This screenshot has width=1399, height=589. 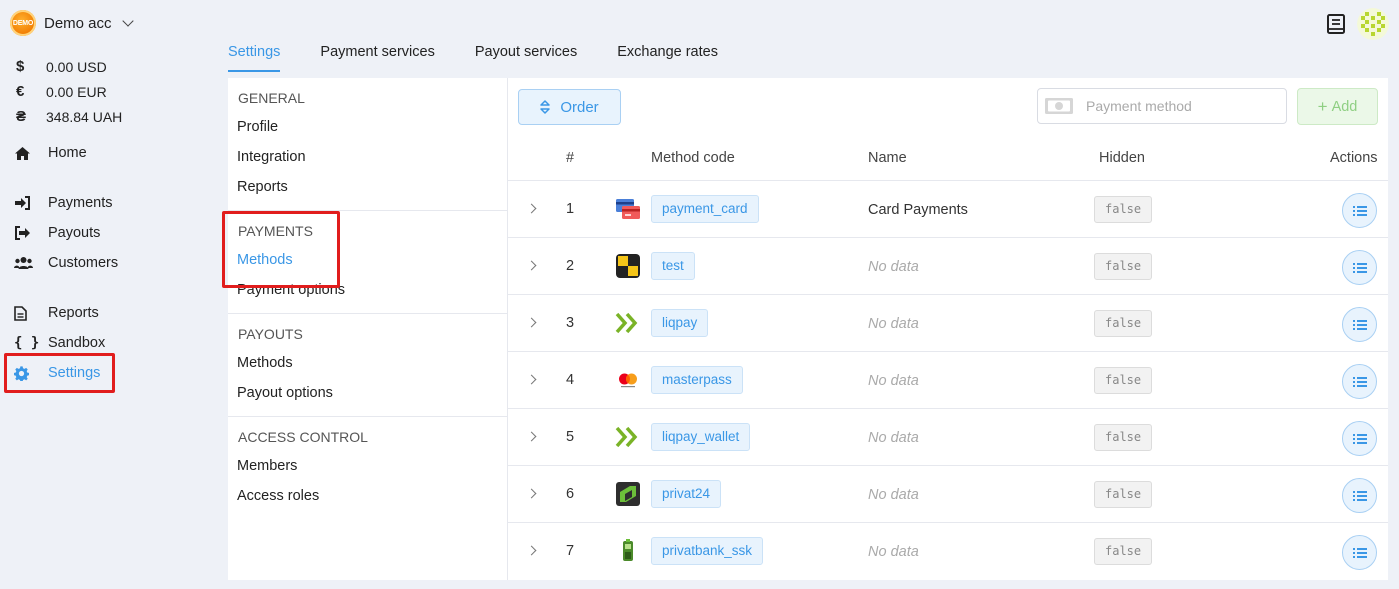 I want to click on sidebar-item-label: Customers, so click(x=83, y=263).